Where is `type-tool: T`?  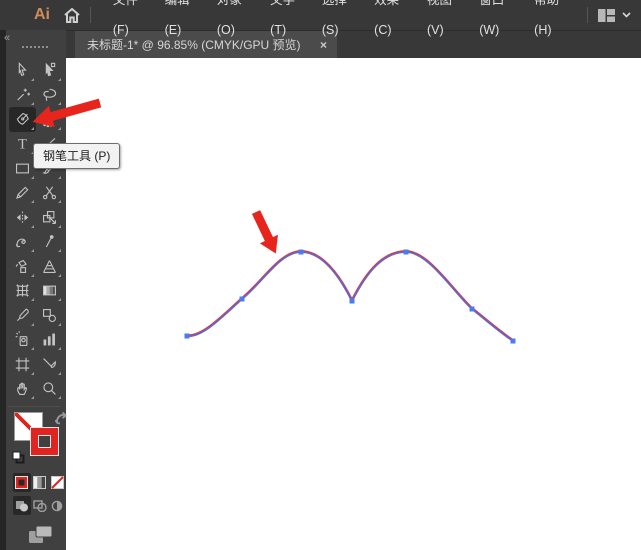
type-tool: T is located at coordinates (22, 144).